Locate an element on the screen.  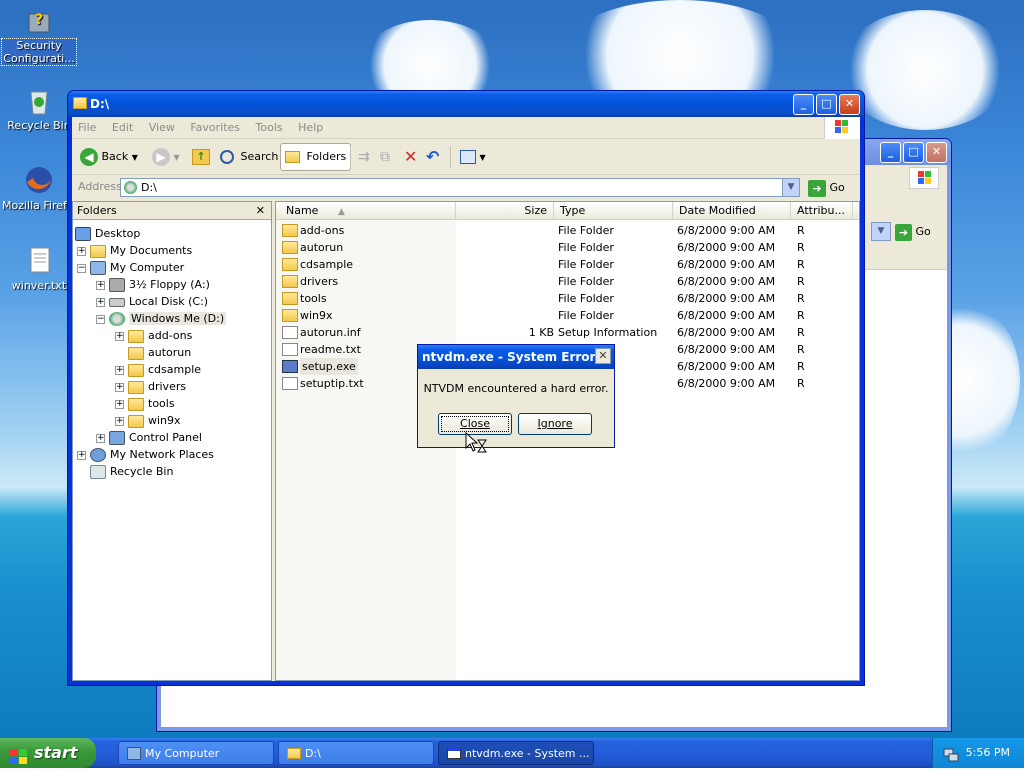
windows-logo-icon is located at coordinates (842, 128).